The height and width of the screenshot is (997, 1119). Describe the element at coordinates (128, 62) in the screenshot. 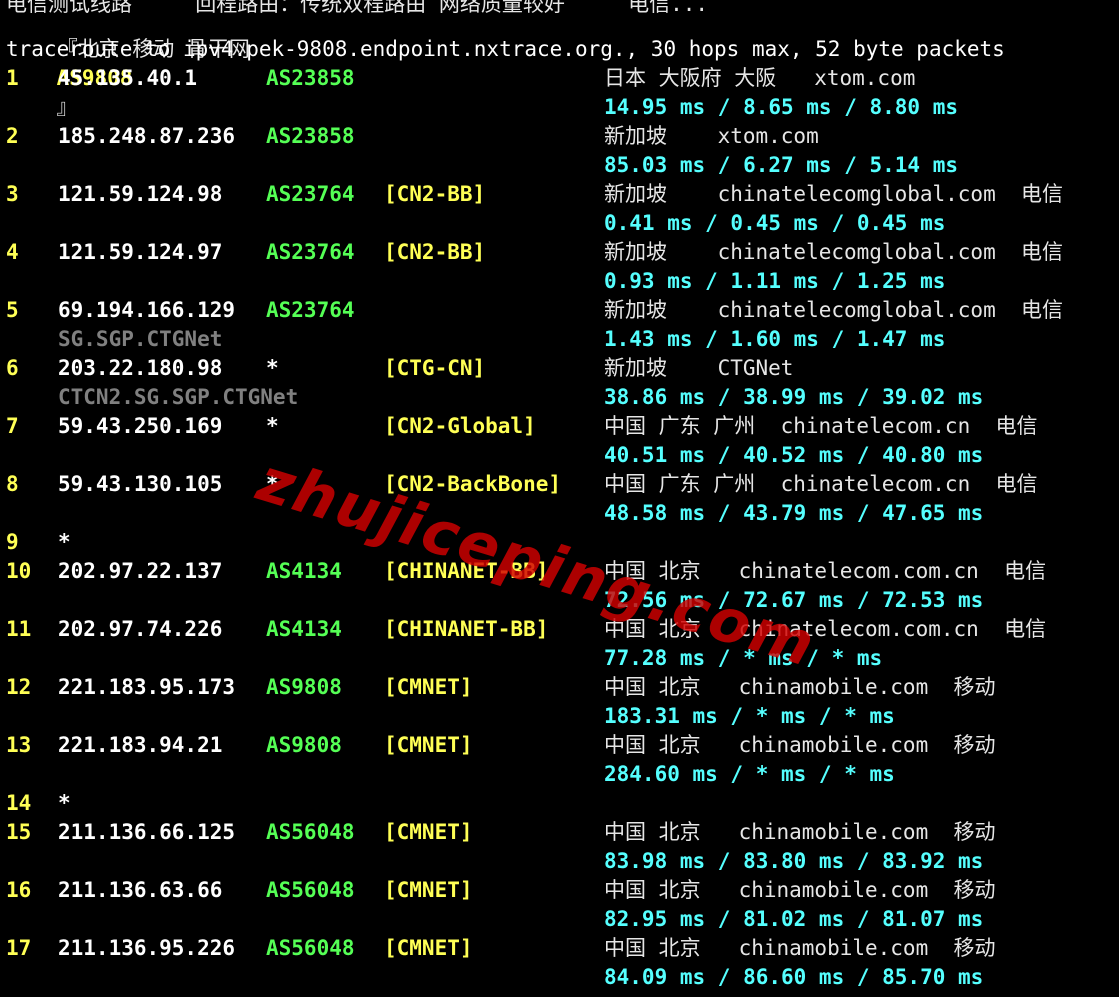

I see `route-header: 『北京 移动 骨干网 AS9808 』` at that location.